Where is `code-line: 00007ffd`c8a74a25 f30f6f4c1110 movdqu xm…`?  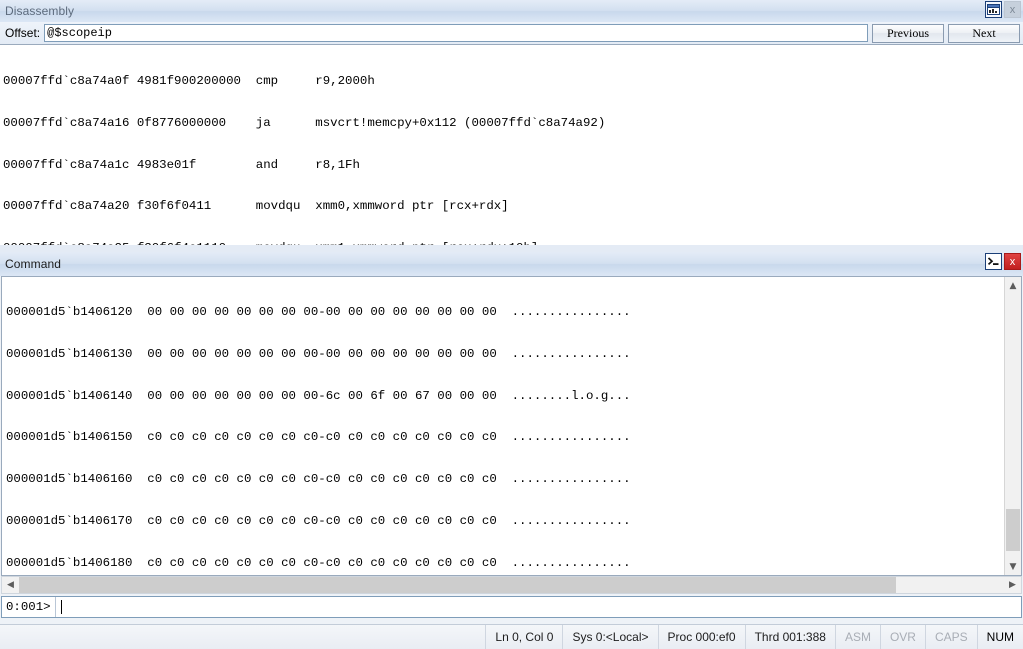 code-line: 00007ffd`c8a74a25 f30f6f4c1110 movdqu xm… is located at coordinates (513, 243).